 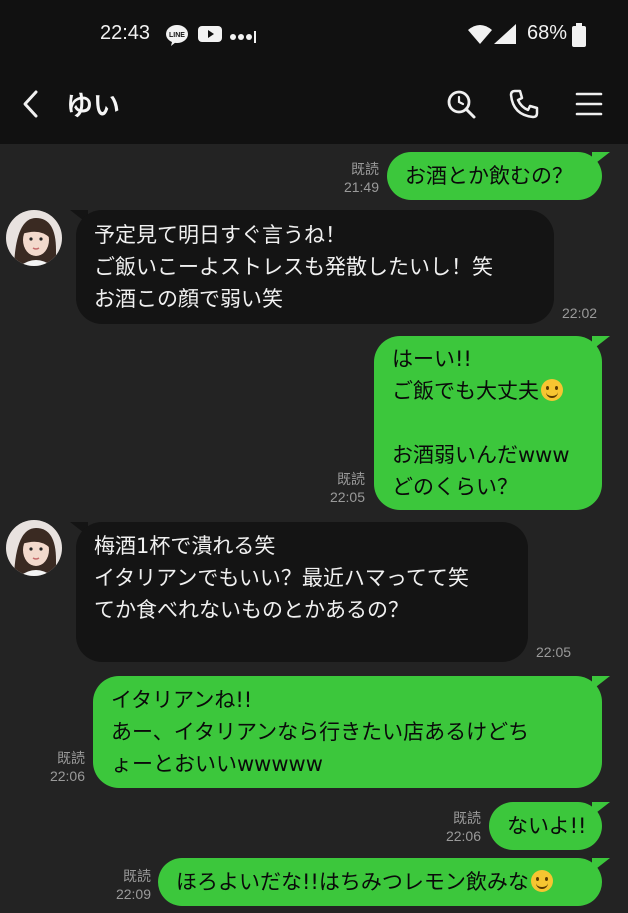 What do you see at coordinates (505, 36) in the screenshot?
I see `signal-icon` at bounding box center [505, 36].